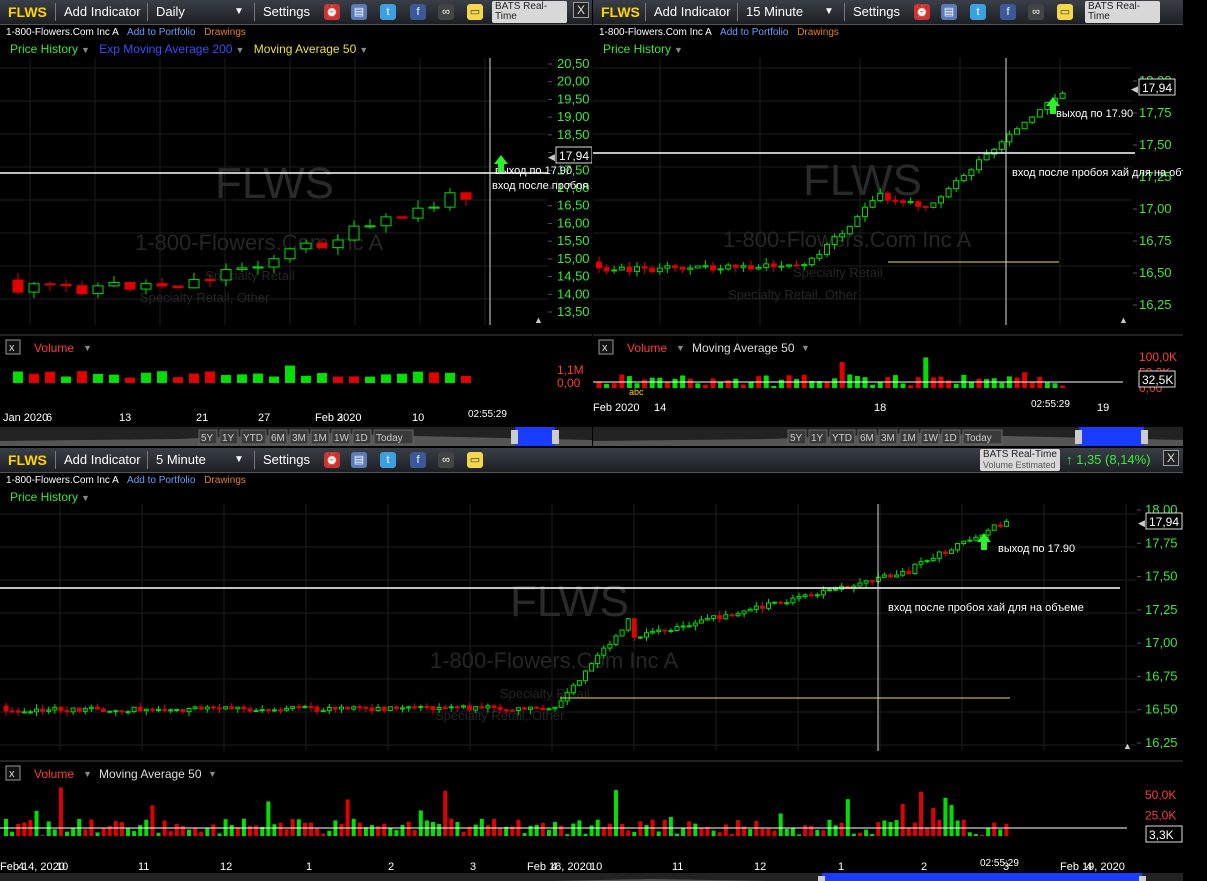  Describe the element at coordinates (1161, 576) in the screenshot. I see `price-axis-label: 17,50` at that location.